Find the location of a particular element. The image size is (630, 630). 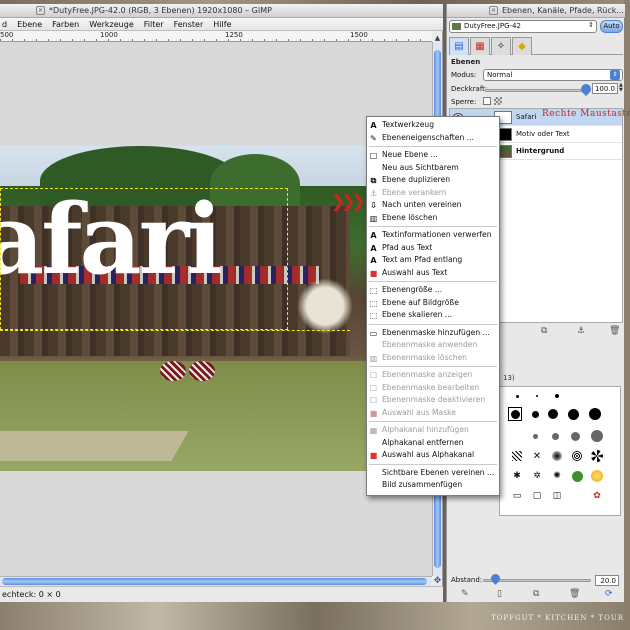

opacity-spinner: ▲ ▼ is located at coordinates (621, 88).